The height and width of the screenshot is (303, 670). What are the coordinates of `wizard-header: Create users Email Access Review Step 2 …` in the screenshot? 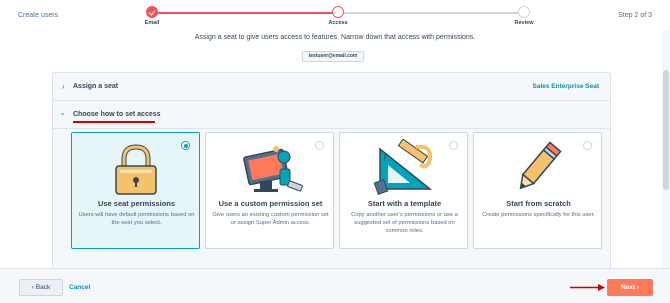 It's located at (335, 15).